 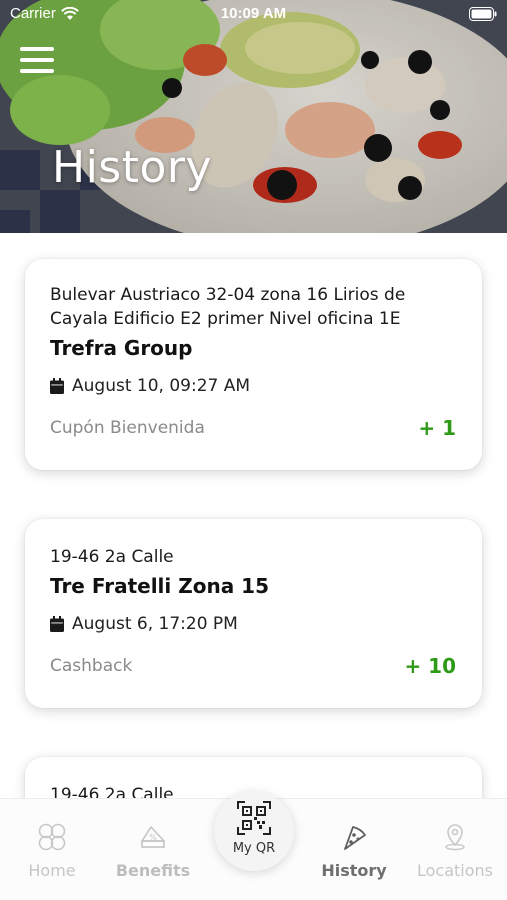 I want to click on location-name: Trefra Group, so click(x=121, y=348).